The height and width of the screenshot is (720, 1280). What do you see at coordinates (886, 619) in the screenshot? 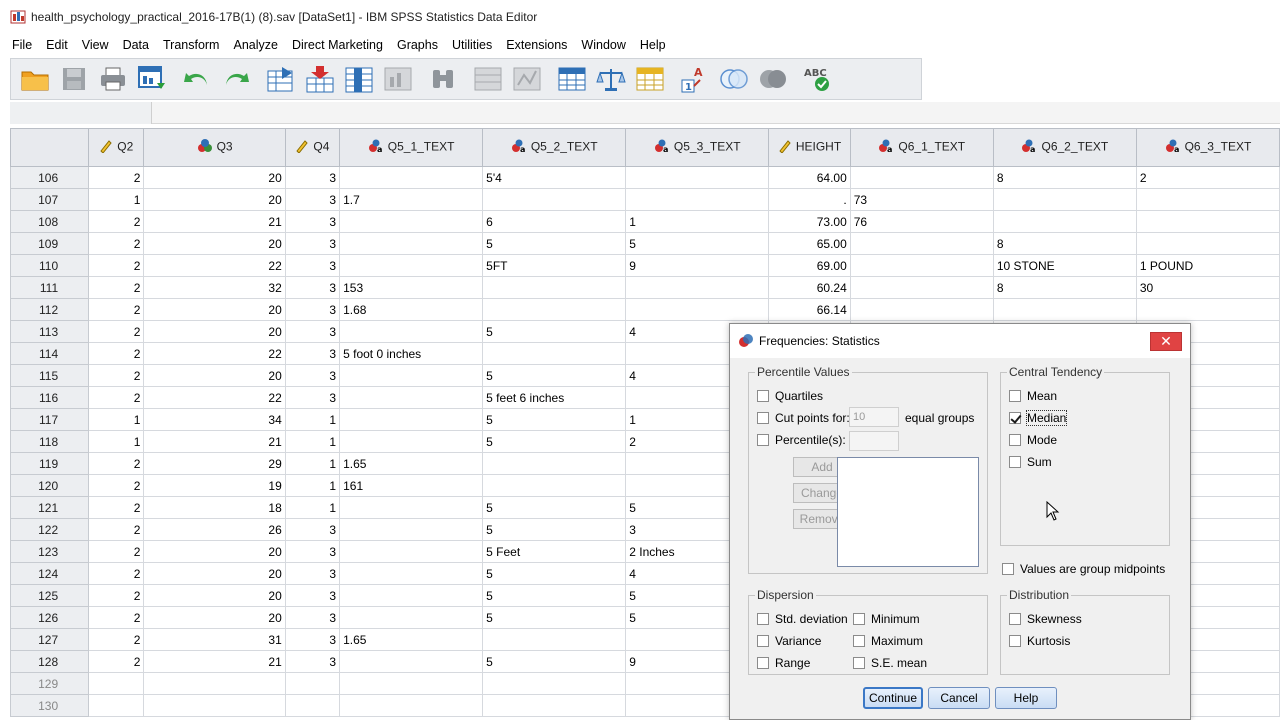
I see `minimum-option: Minimum` at bounding box center [886, 619].